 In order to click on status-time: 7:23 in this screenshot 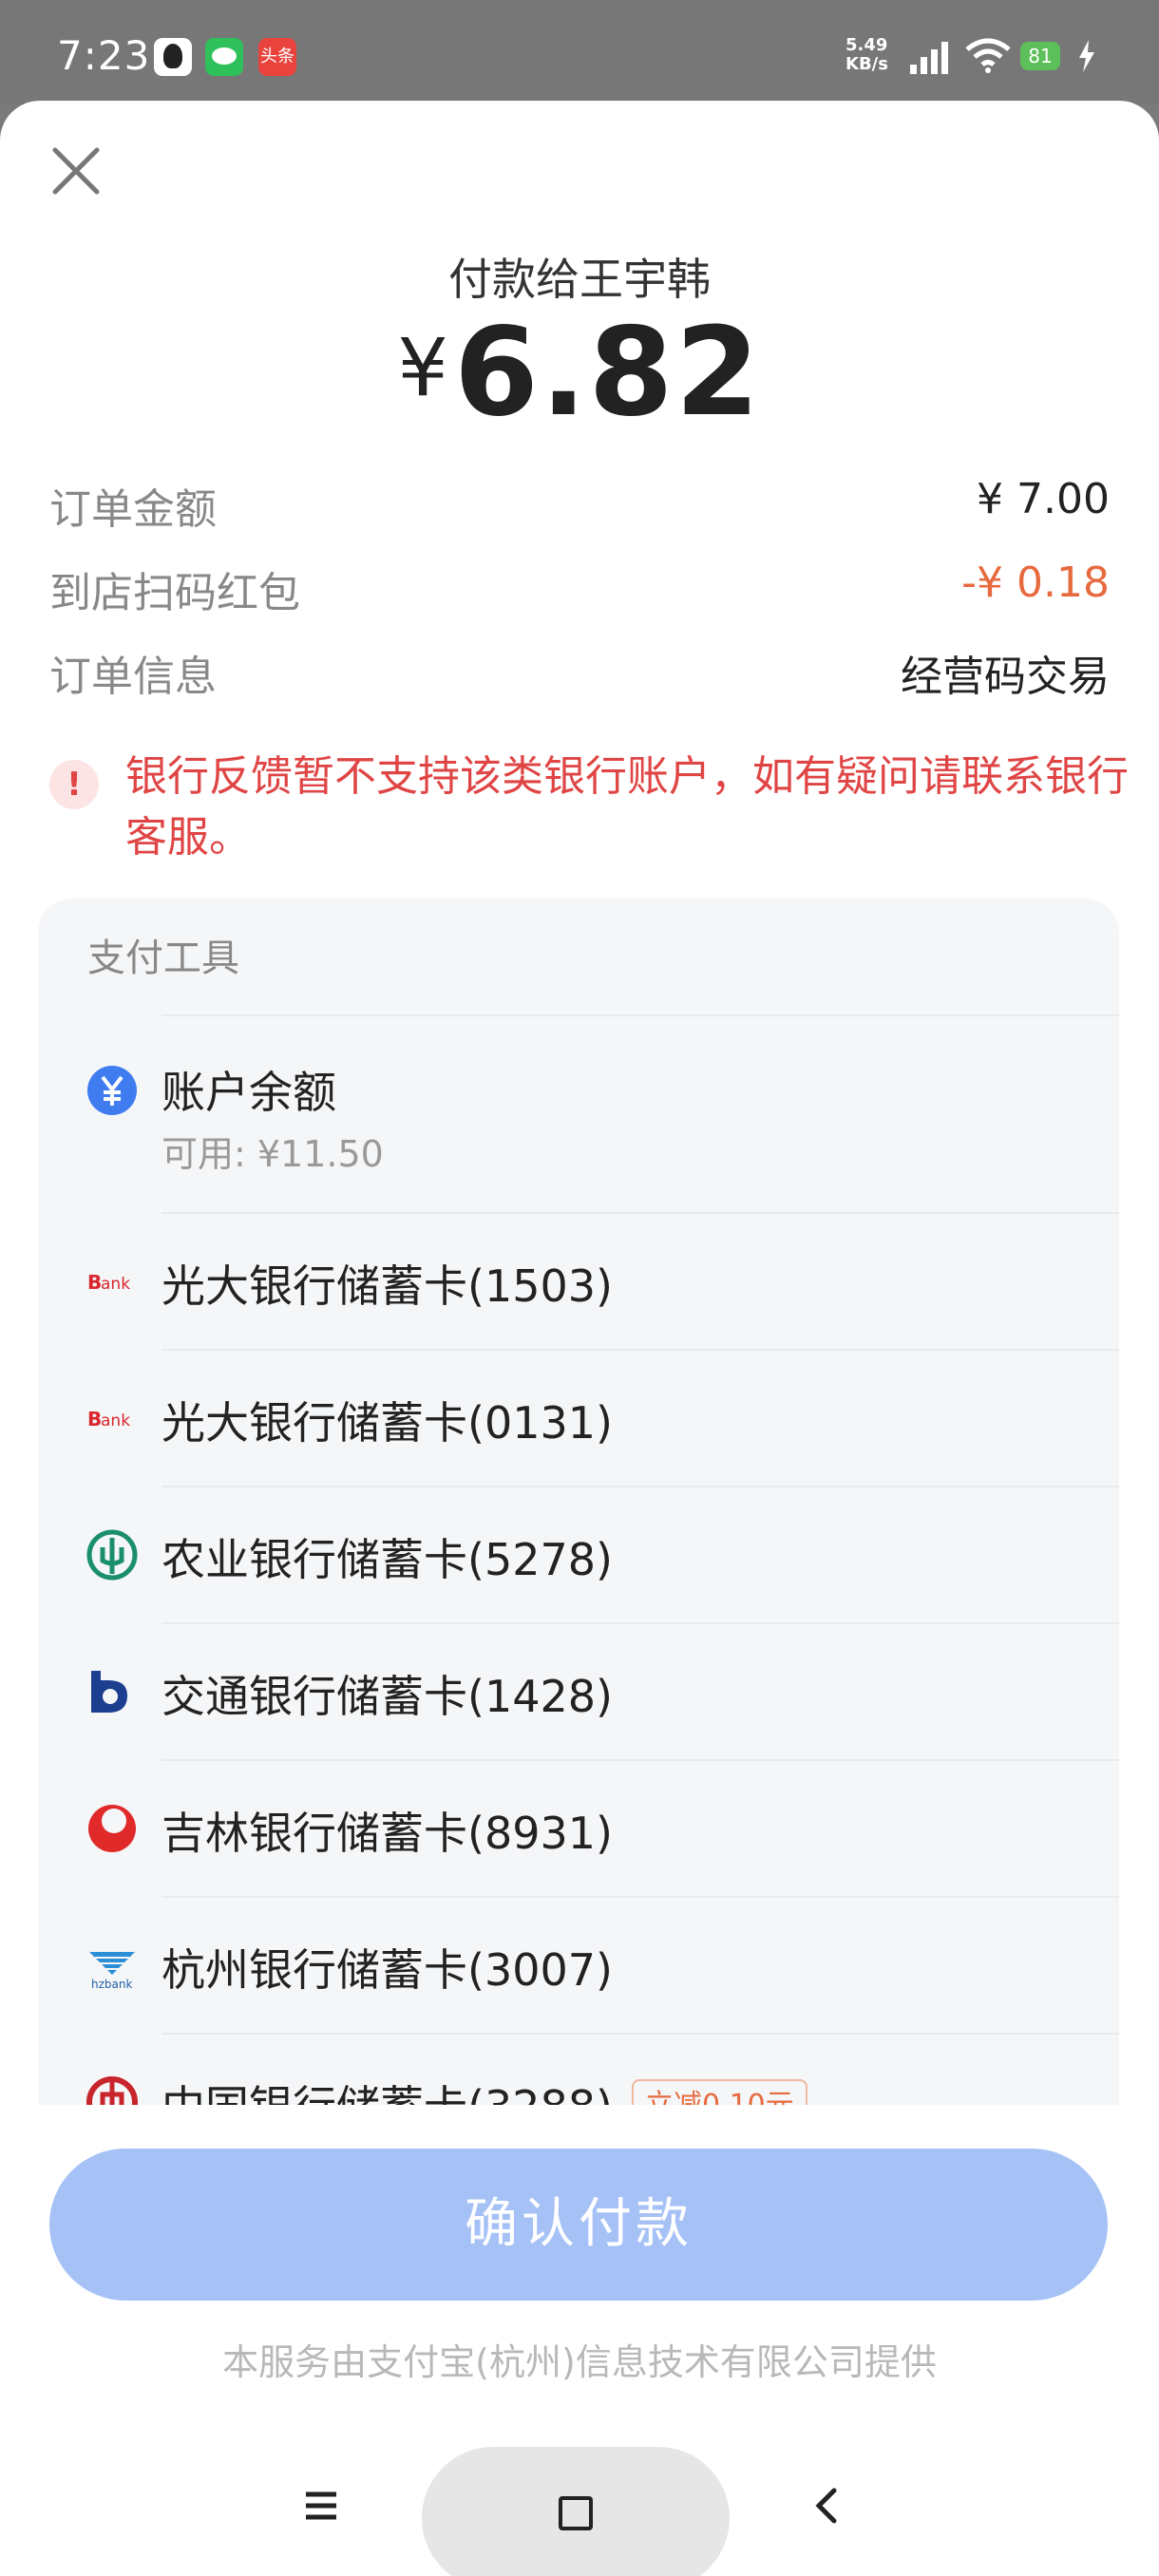, I will do `click(104, 55)`.